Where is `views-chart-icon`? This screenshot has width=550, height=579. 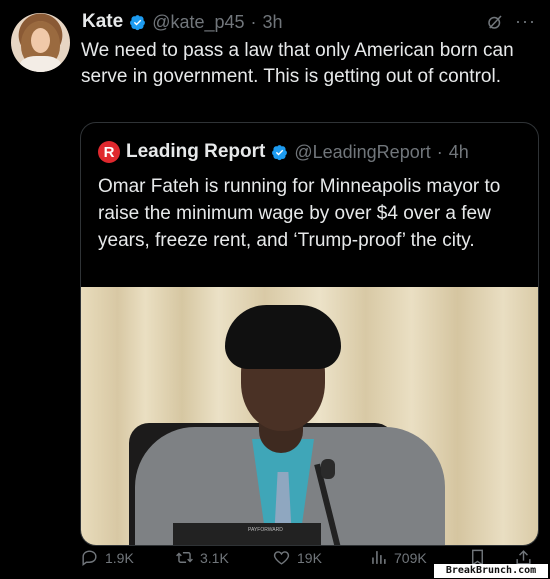
views-chart-icon is located at coordinates (379, 557).